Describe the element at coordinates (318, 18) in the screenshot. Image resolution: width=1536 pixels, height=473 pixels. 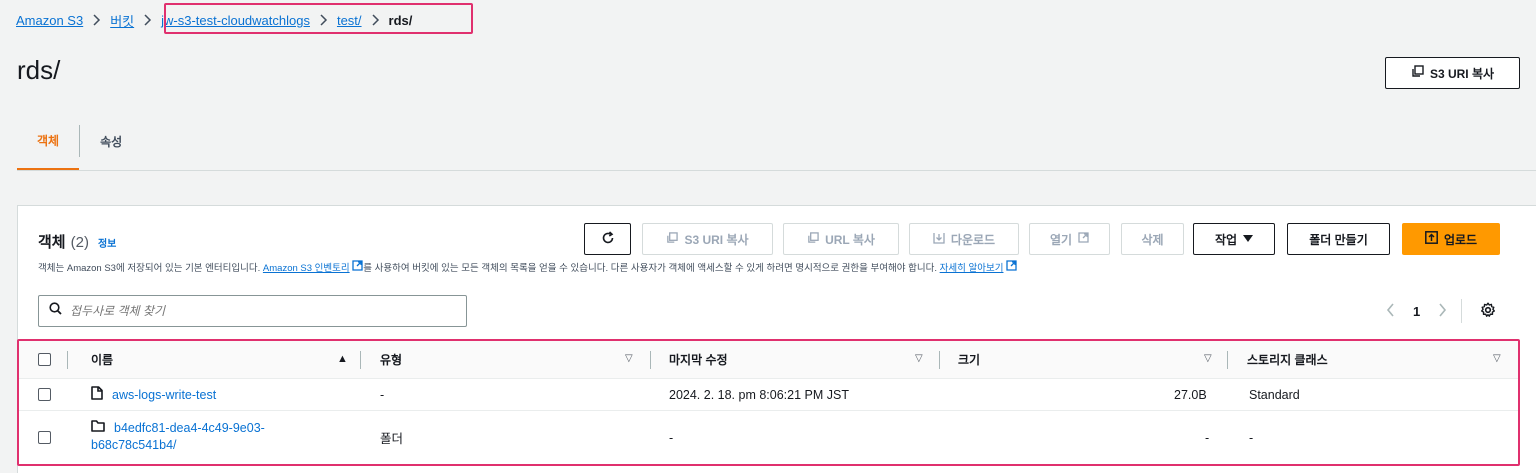
I see `breadcrumb-highlight-box` at that location.